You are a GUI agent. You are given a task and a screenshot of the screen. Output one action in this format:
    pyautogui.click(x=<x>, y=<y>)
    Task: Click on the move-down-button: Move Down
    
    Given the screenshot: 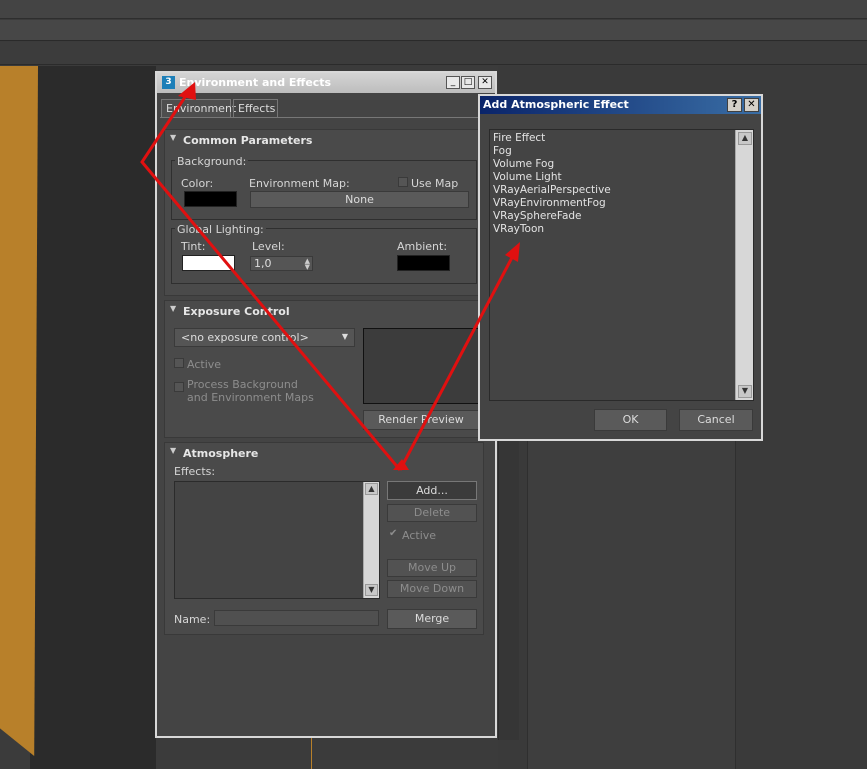 What is the action you would take?
    pyautogui.click(x=432, y=589)
    